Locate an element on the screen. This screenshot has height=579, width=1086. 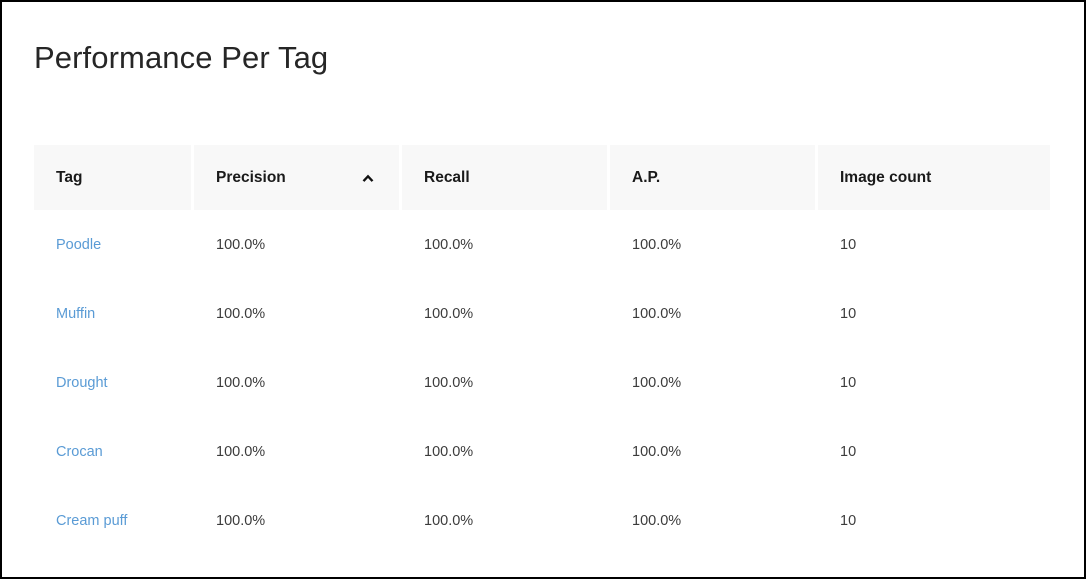
table-row: Muffin 100.0% 100.0% 100.0% 10 is located at coordinates (542, 313).